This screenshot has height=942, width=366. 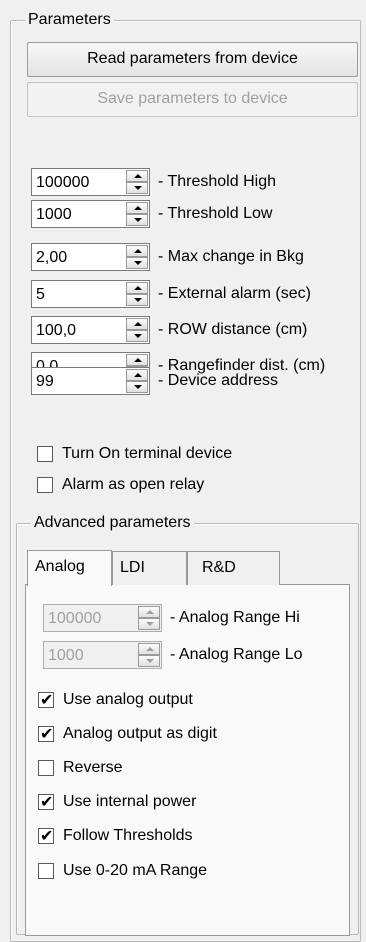 I want to click on turn-on-terminal-label: Turn On terminal device, so click(x=147, y=453).